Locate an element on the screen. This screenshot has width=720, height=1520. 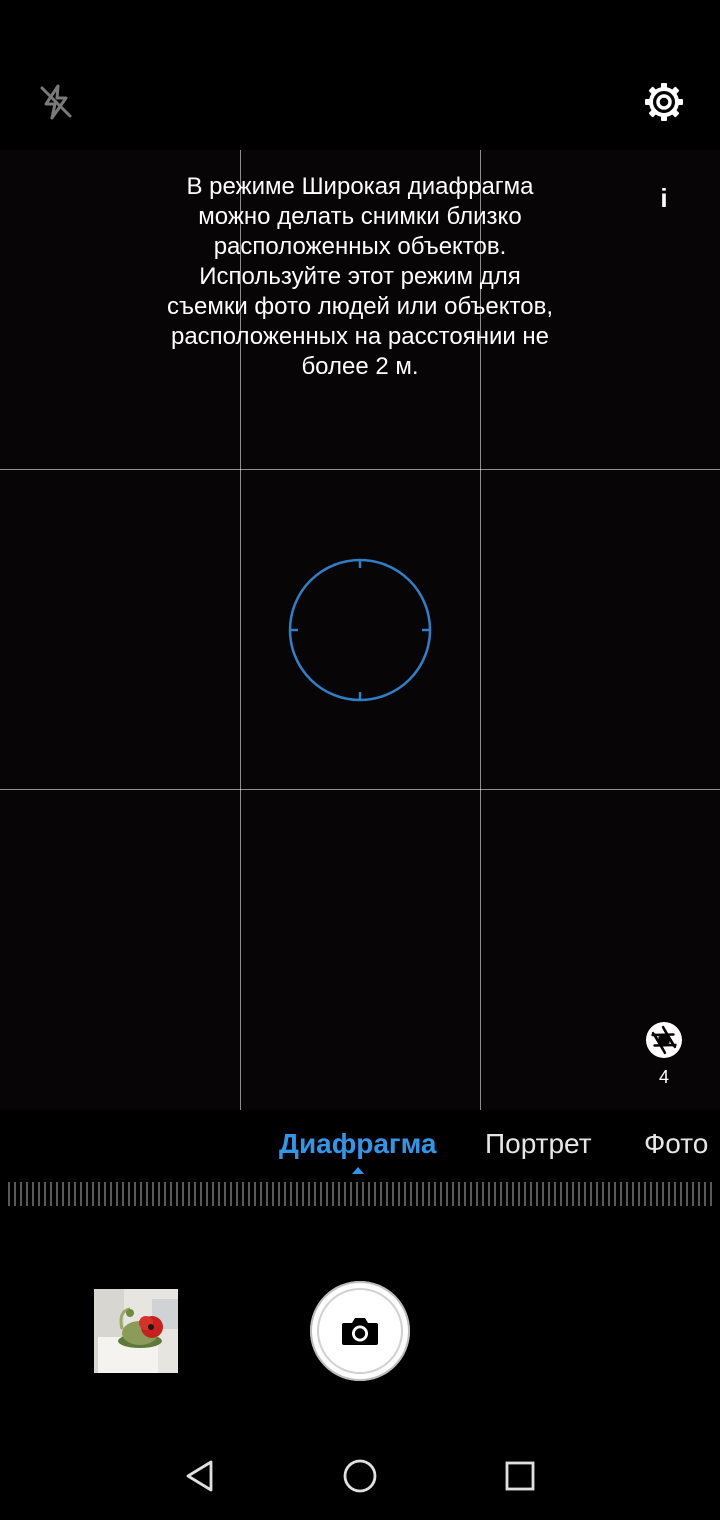
recents-square-icon is located at coordinates (520, 1476).